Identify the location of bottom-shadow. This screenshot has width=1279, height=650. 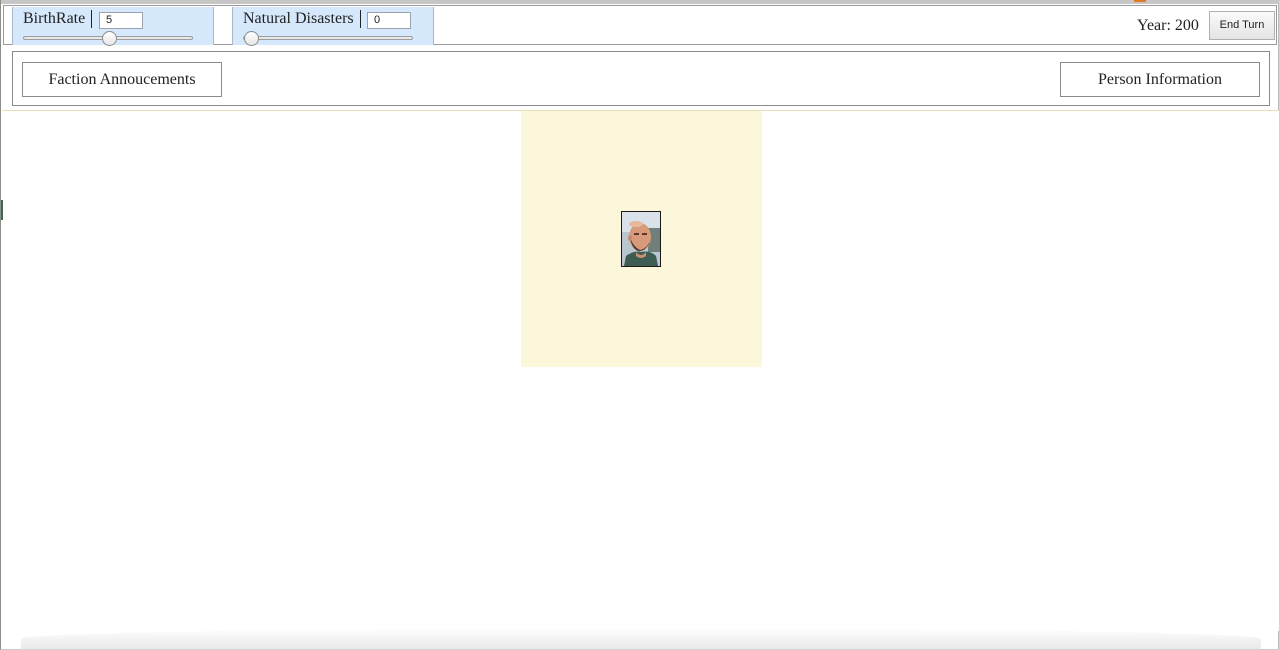
(641, 639).